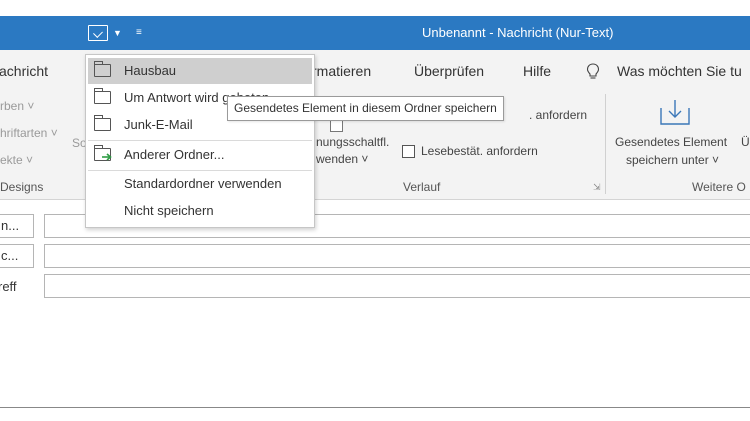 This screenshot has height=421, width=750. Describe the element at coordinates (117, 33) in the screenshot. I see `chevron-down-icon: ▼` at that location.